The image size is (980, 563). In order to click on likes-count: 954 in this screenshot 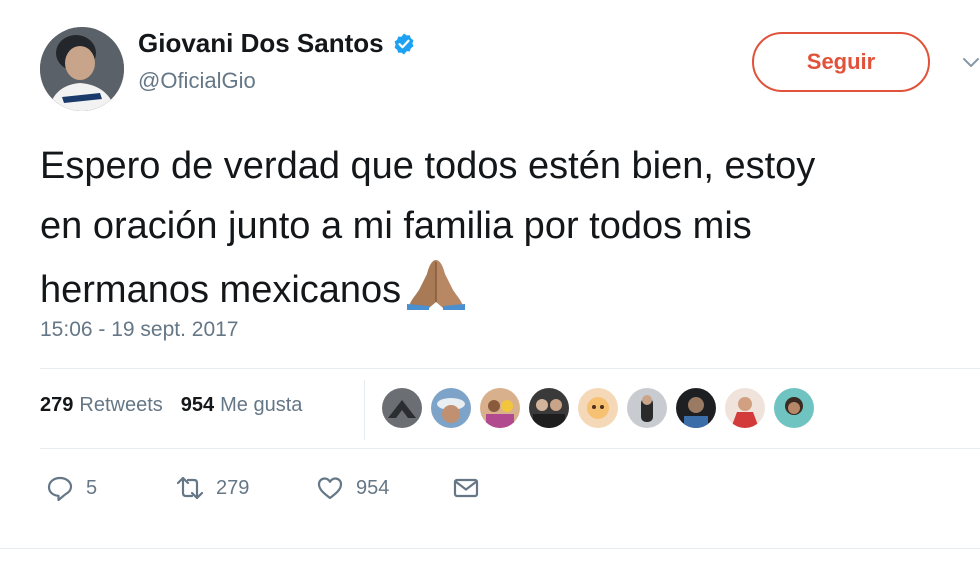, I will do `click(197, 405)`.